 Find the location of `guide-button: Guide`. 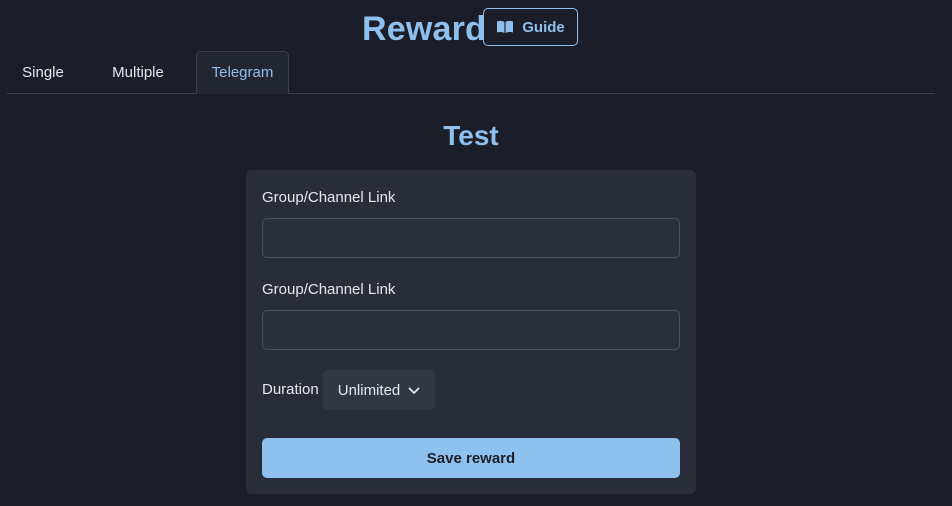

guide-button: Guide is located at coordinates (530, 27).